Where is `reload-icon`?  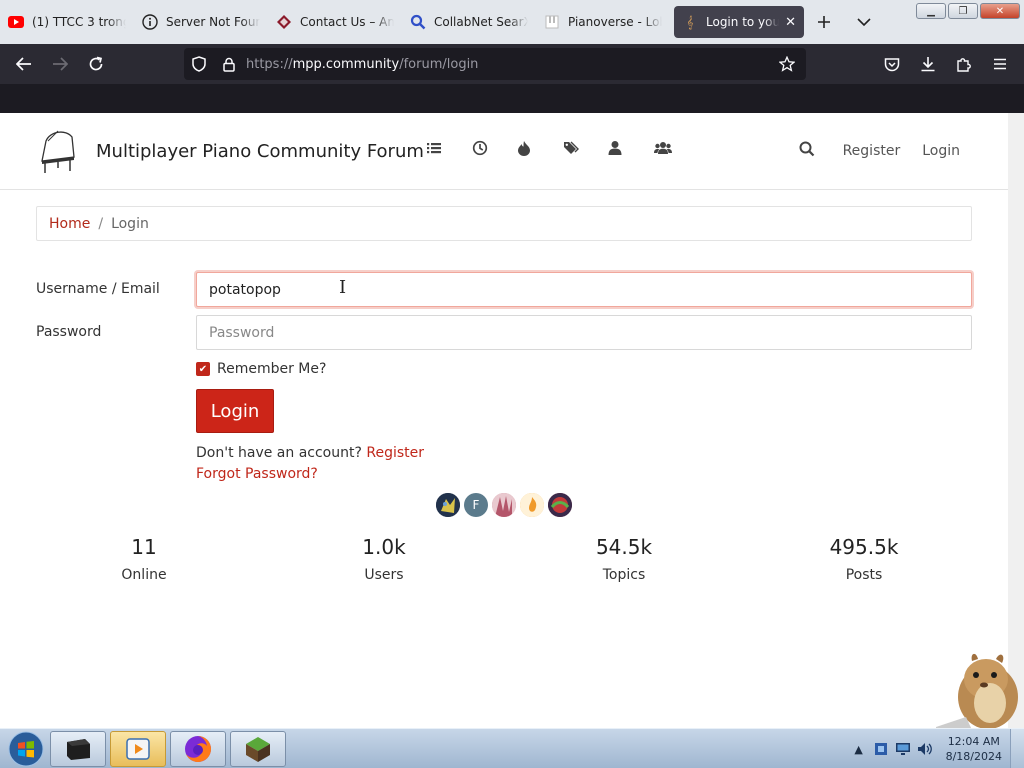 reload-icon is located at coordinates (96, 64).